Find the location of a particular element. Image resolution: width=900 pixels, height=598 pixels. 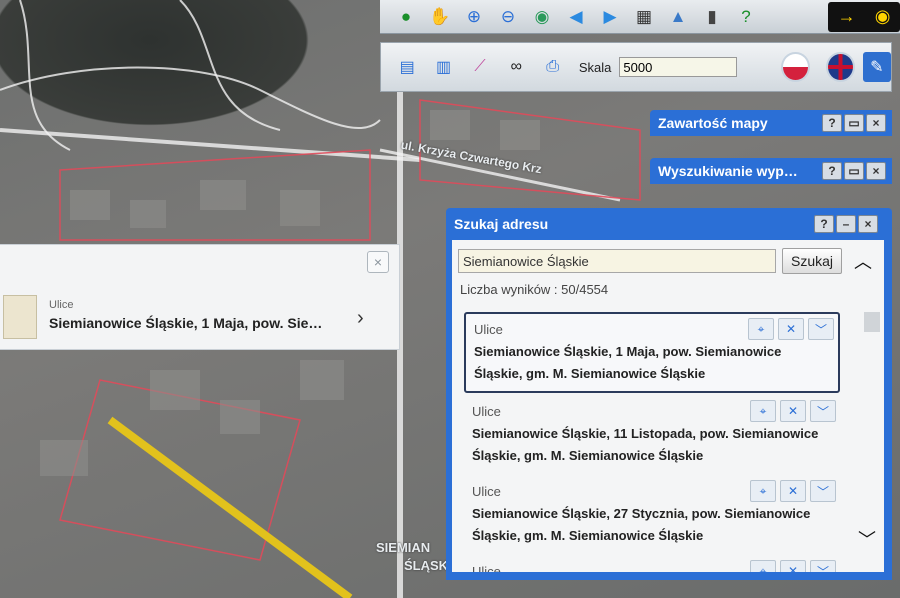

map-street-label: SIEMIAN is located at coordinates (403, 547).